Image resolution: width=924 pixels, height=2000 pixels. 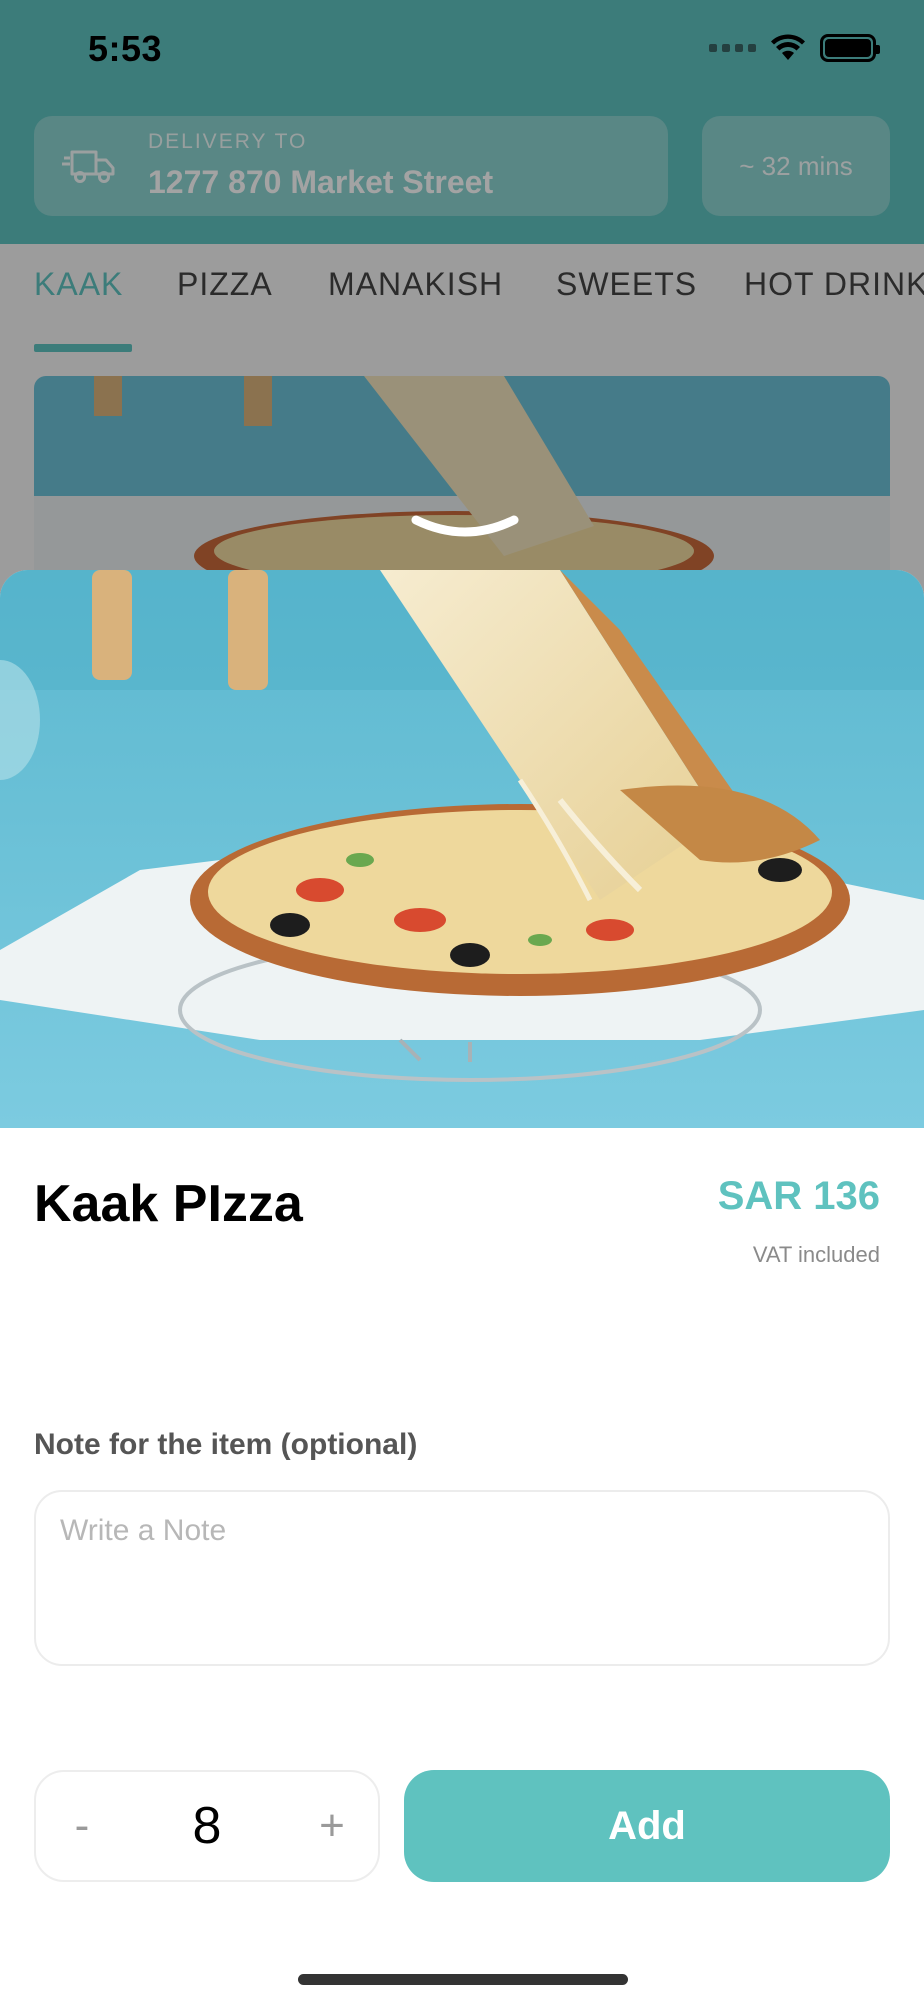 What do you see at coordinates (226, 1444) in the screenshot?
I see `note-label: Note for the item (optional)` at bounding box center [226, 1444].